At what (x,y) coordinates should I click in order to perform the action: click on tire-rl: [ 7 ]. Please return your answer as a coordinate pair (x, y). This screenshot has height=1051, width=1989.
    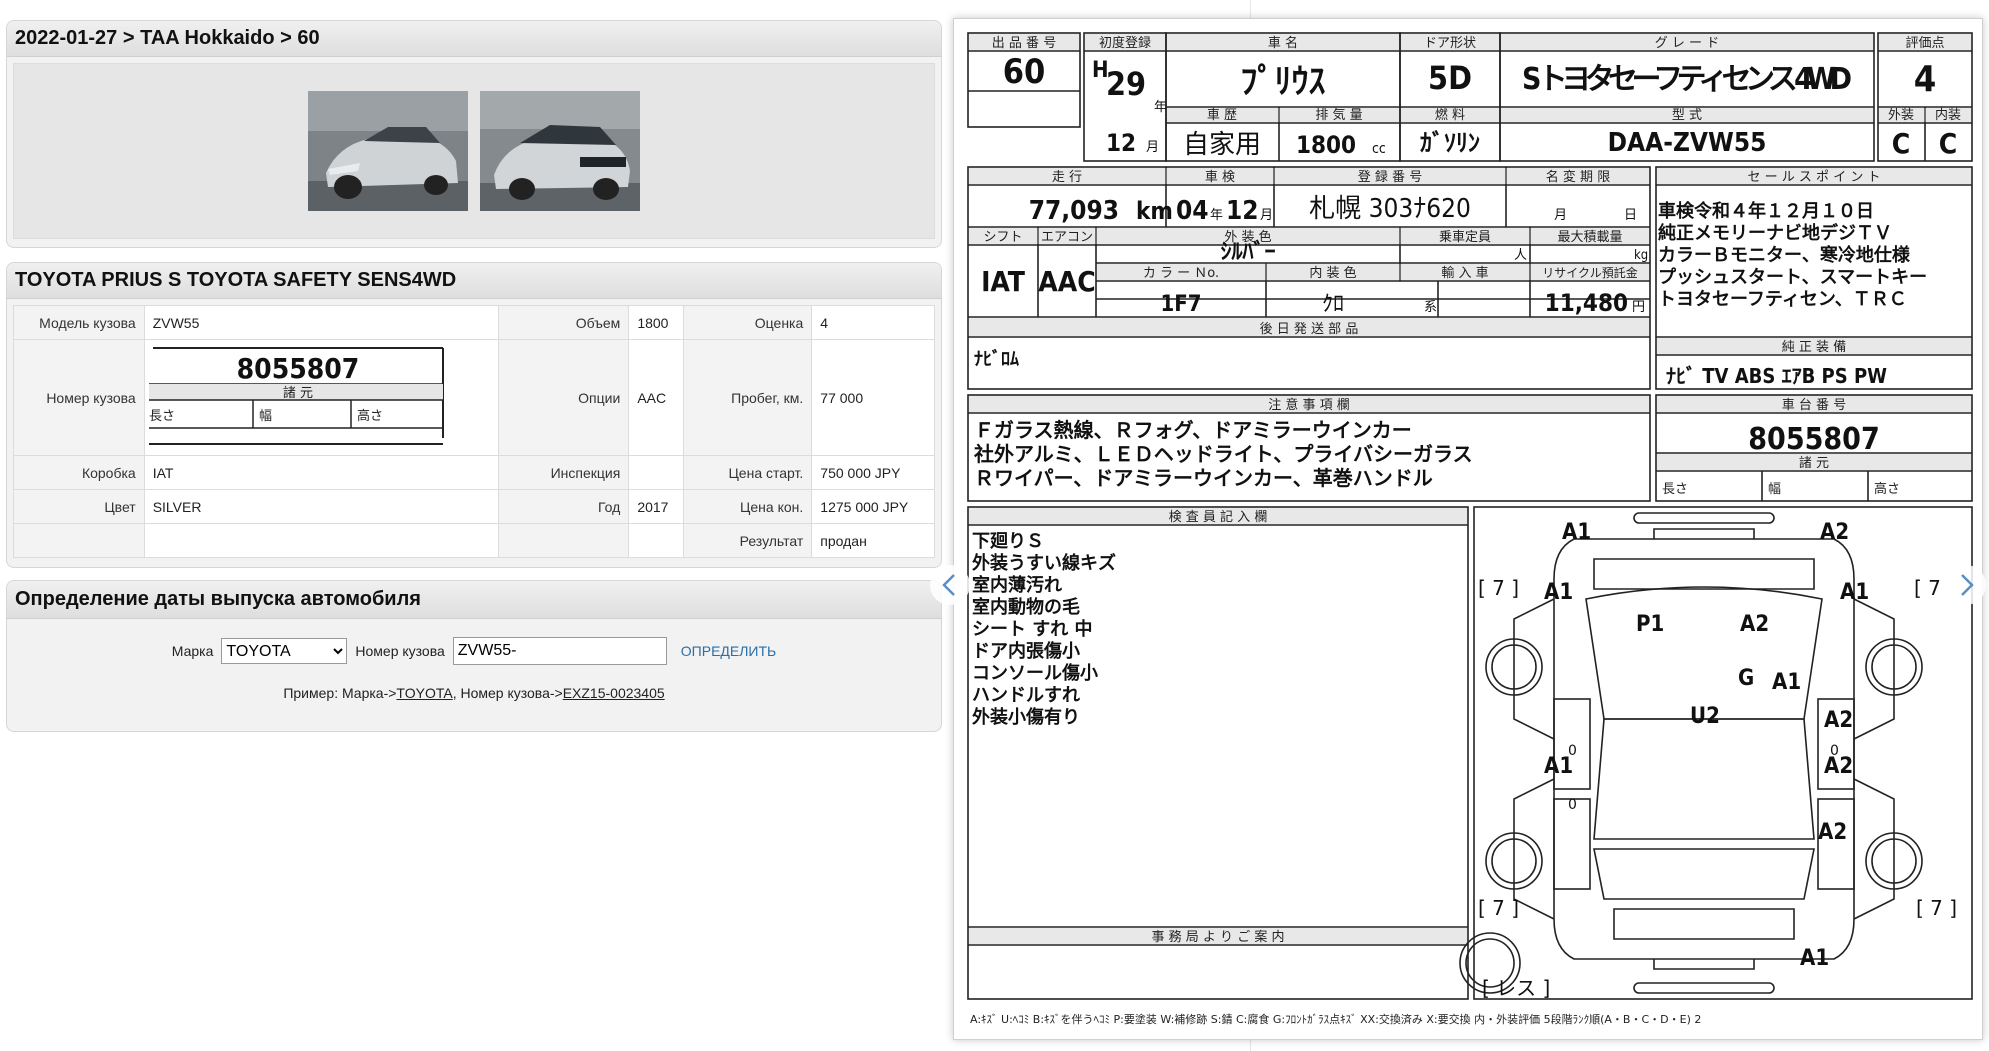
    Looking at the image, I should click on (1498, 908).